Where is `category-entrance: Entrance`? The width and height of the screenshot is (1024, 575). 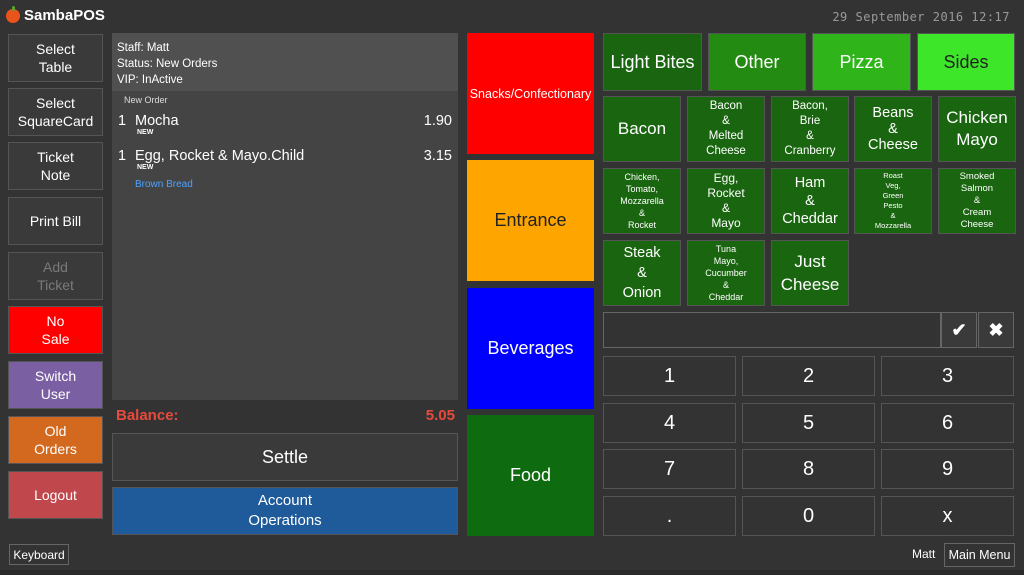
category-entrance: Entrance is located at coordinates (530, 220).